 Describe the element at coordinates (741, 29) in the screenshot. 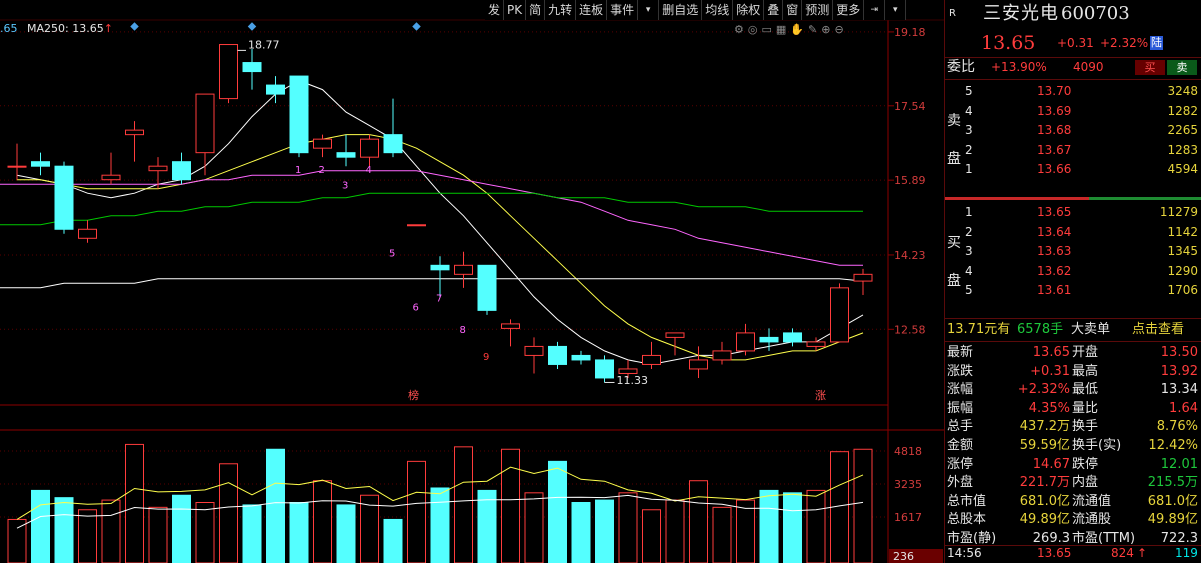

I see `gear-icon: ⚙` at that location.